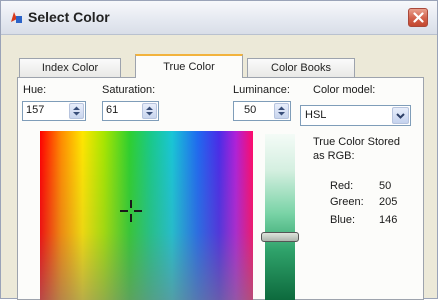  Describe the element at coordinates (261, 90) in the screenshot. I see `luminance-label: Luminance:` at that location.